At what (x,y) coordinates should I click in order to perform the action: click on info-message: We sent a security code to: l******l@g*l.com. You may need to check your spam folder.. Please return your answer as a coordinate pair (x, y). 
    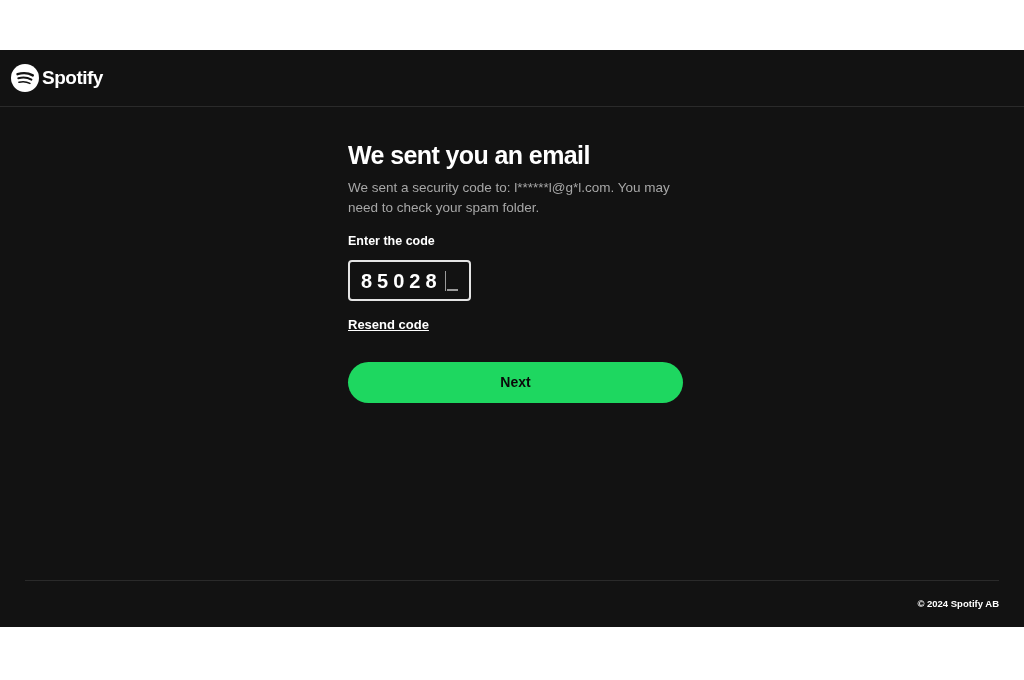
    Looking at the image, I should click on (509, 198).